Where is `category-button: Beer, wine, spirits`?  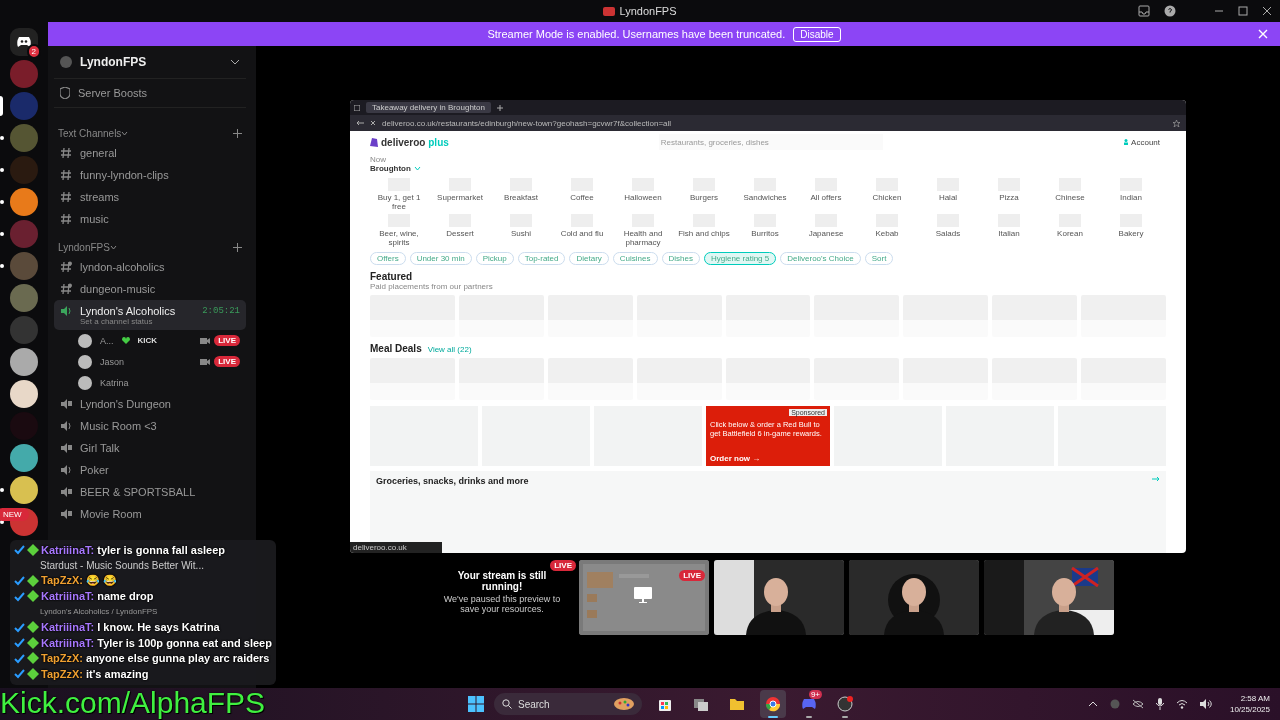 category-button: Beer, wine, spirits is located at coordinates (399, 230).